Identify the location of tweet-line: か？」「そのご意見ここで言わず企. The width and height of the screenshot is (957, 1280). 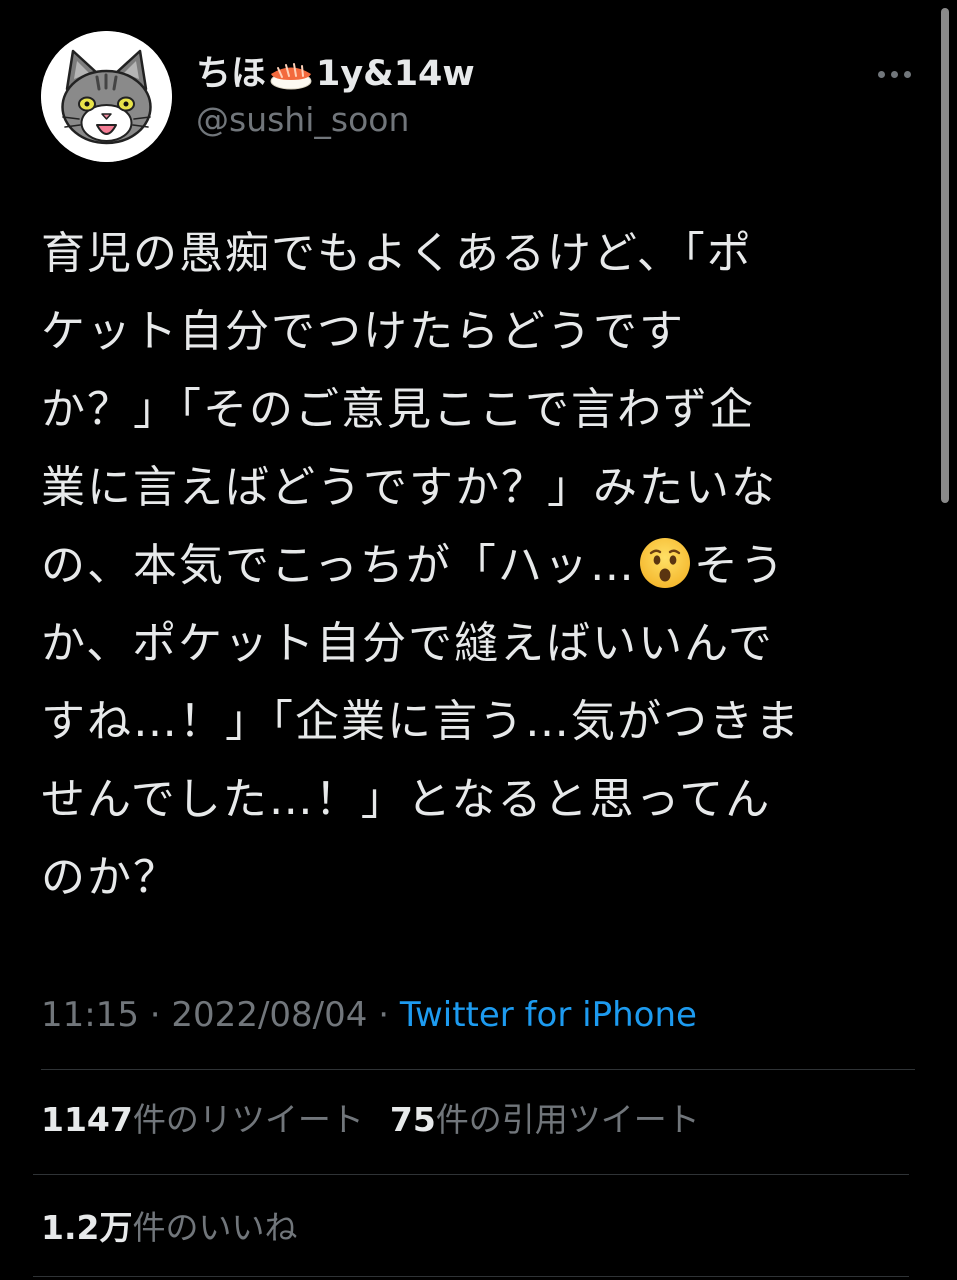
(398, 409).